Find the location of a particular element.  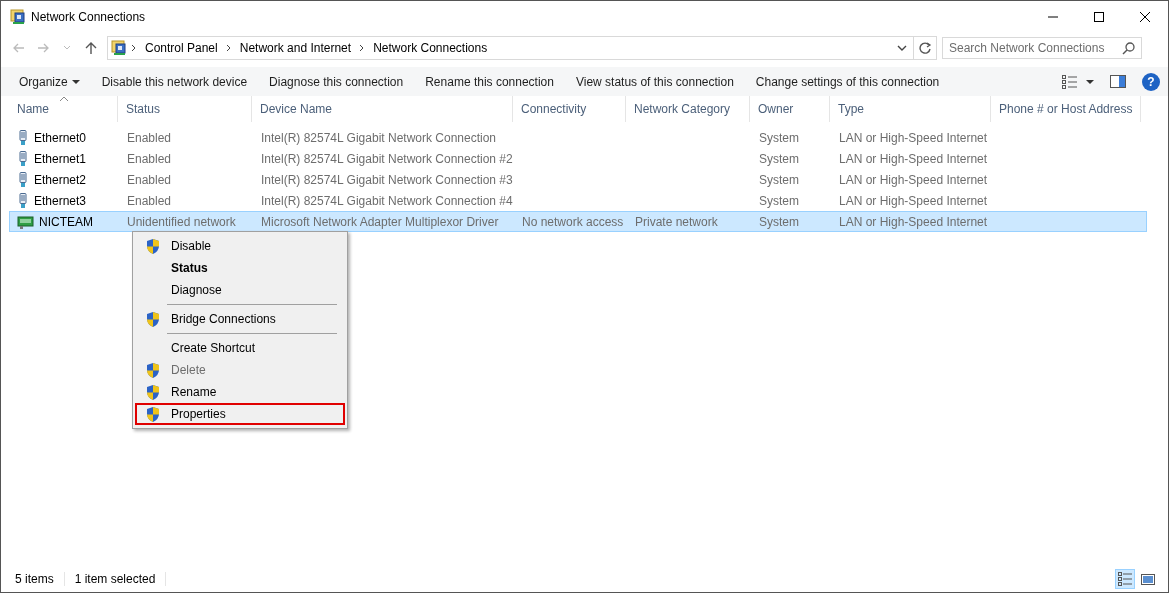

connection-name: Ethernet2 is located at coordinates (60, 179).